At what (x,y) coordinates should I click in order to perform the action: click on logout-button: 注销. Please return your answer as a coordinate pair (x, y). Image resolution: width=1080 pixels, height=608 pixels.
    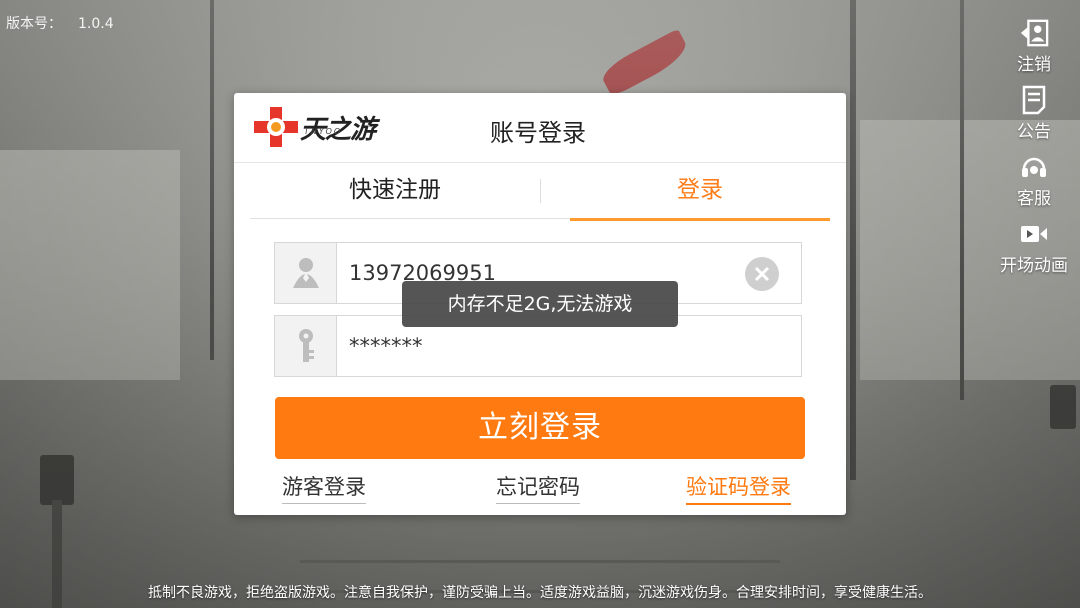
    Looking at the image, I should click on (1034, 46).